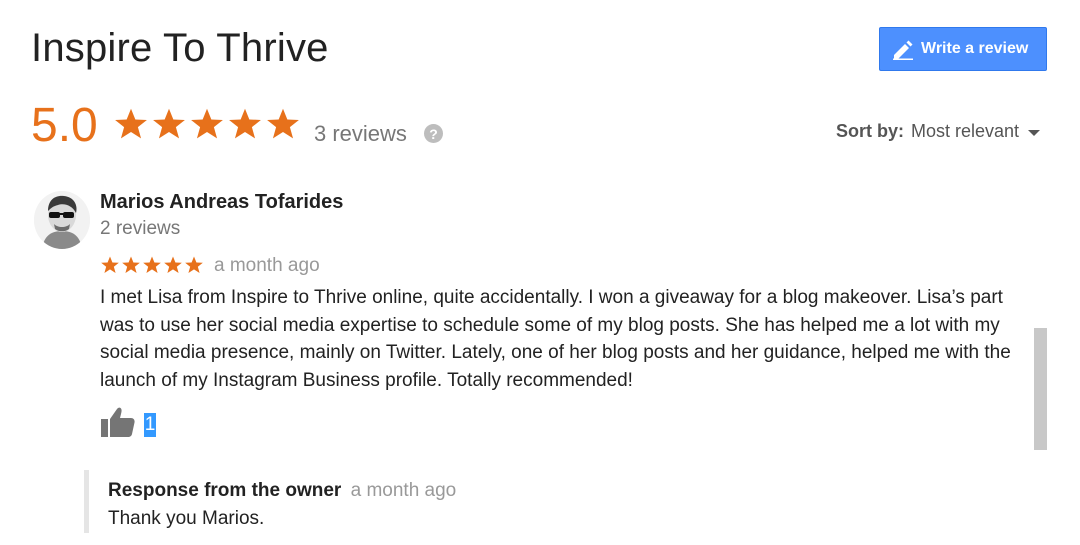 This screenshot has width=1080, height=545. I want to click on avatar, so click(62, 220).